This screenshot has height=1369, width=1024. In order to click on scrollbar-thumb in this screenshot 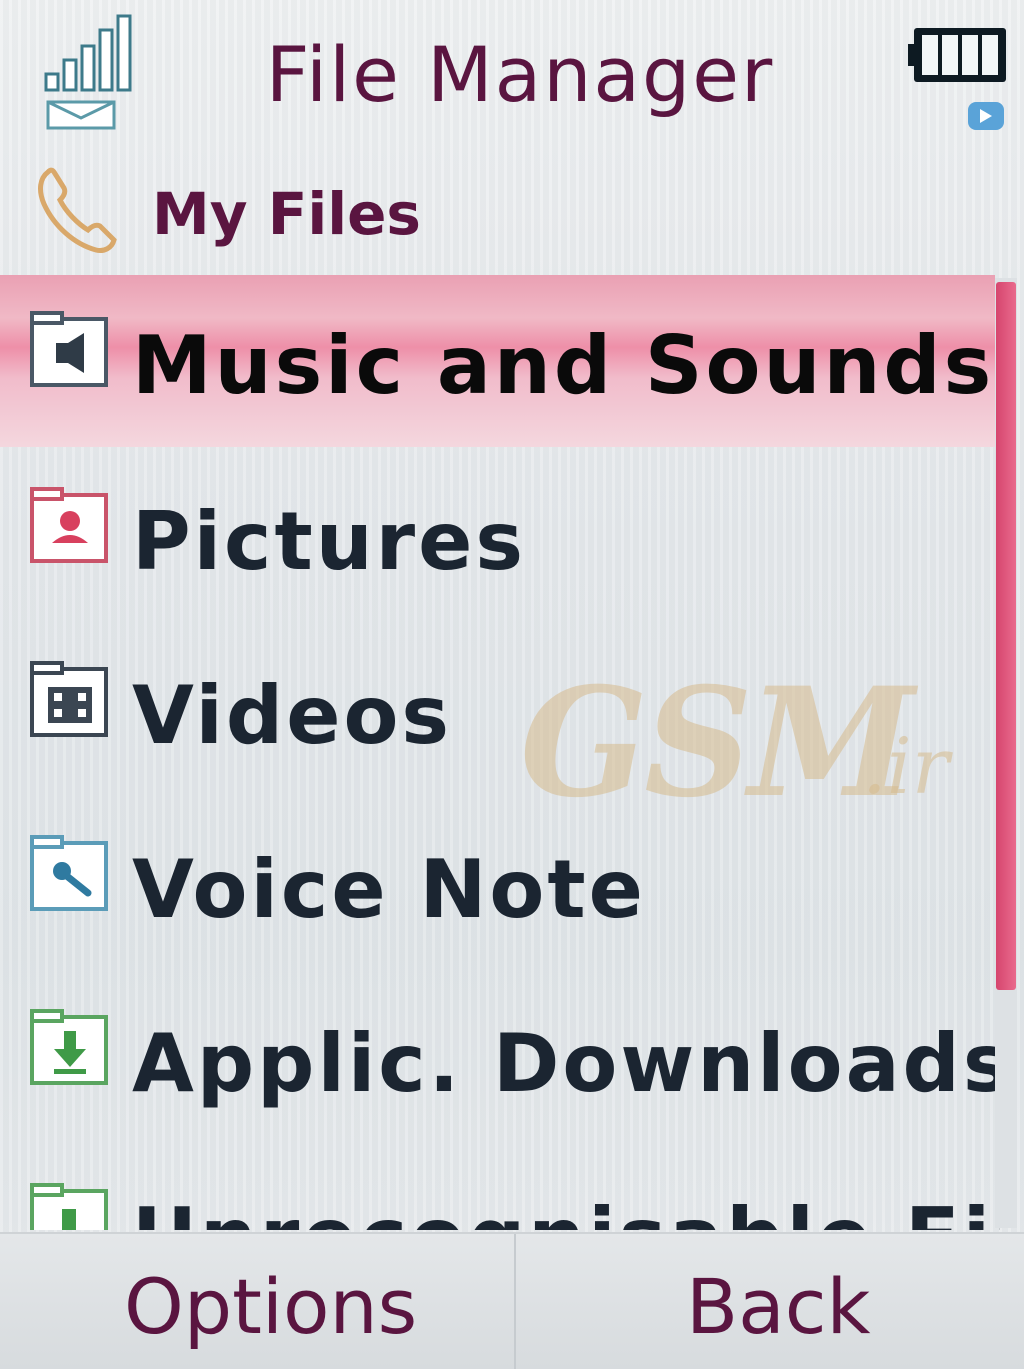, I will do `click(1006, 636)`.